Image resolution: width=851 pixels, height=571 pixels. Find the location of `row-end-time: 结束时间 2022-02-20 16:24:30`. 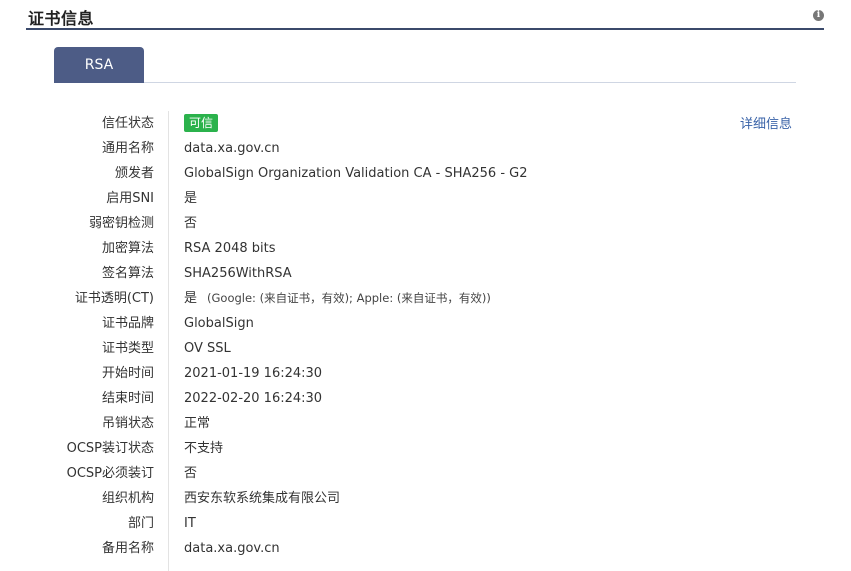

row-end-time: 结束时间 2022-02-20 16:24:30 is located at coordinates (399, 398).